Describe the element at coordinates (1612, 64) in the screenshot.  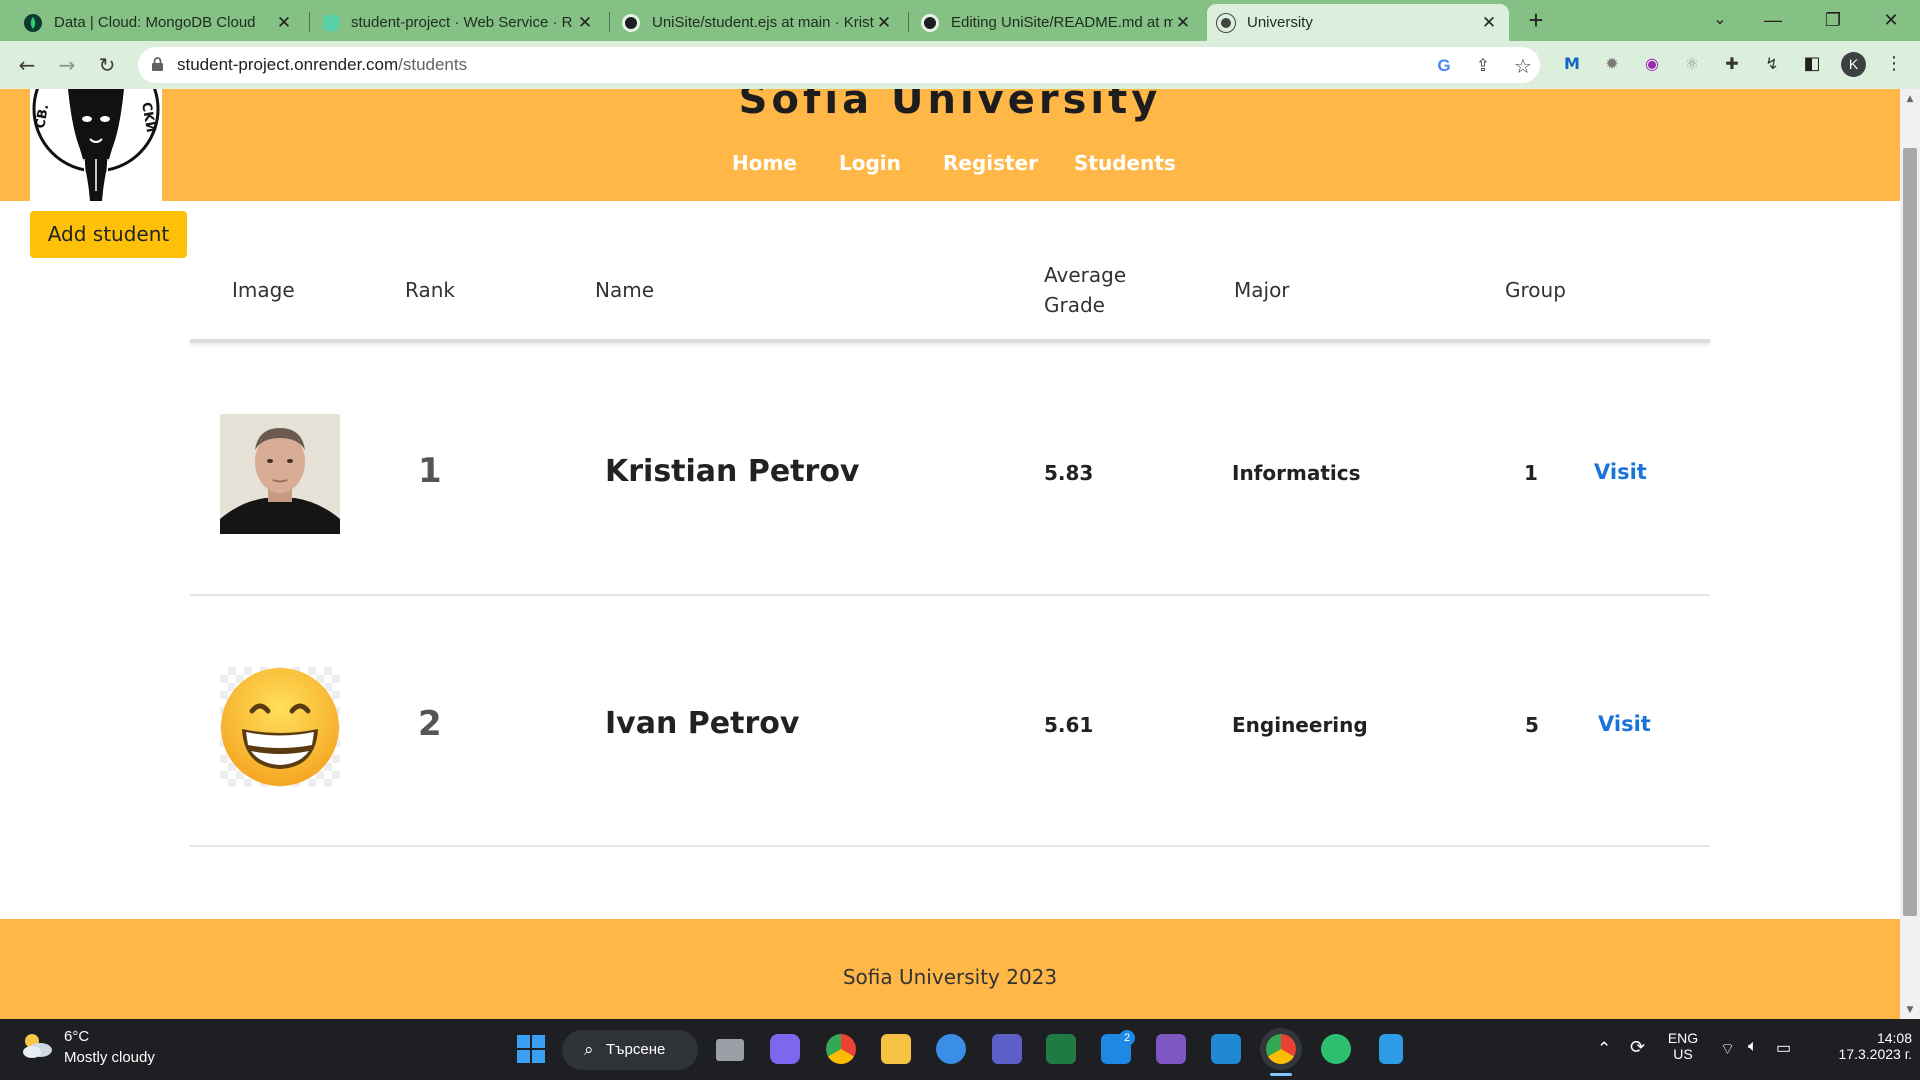
I see `extension-bug-icon: ✹` at that location.